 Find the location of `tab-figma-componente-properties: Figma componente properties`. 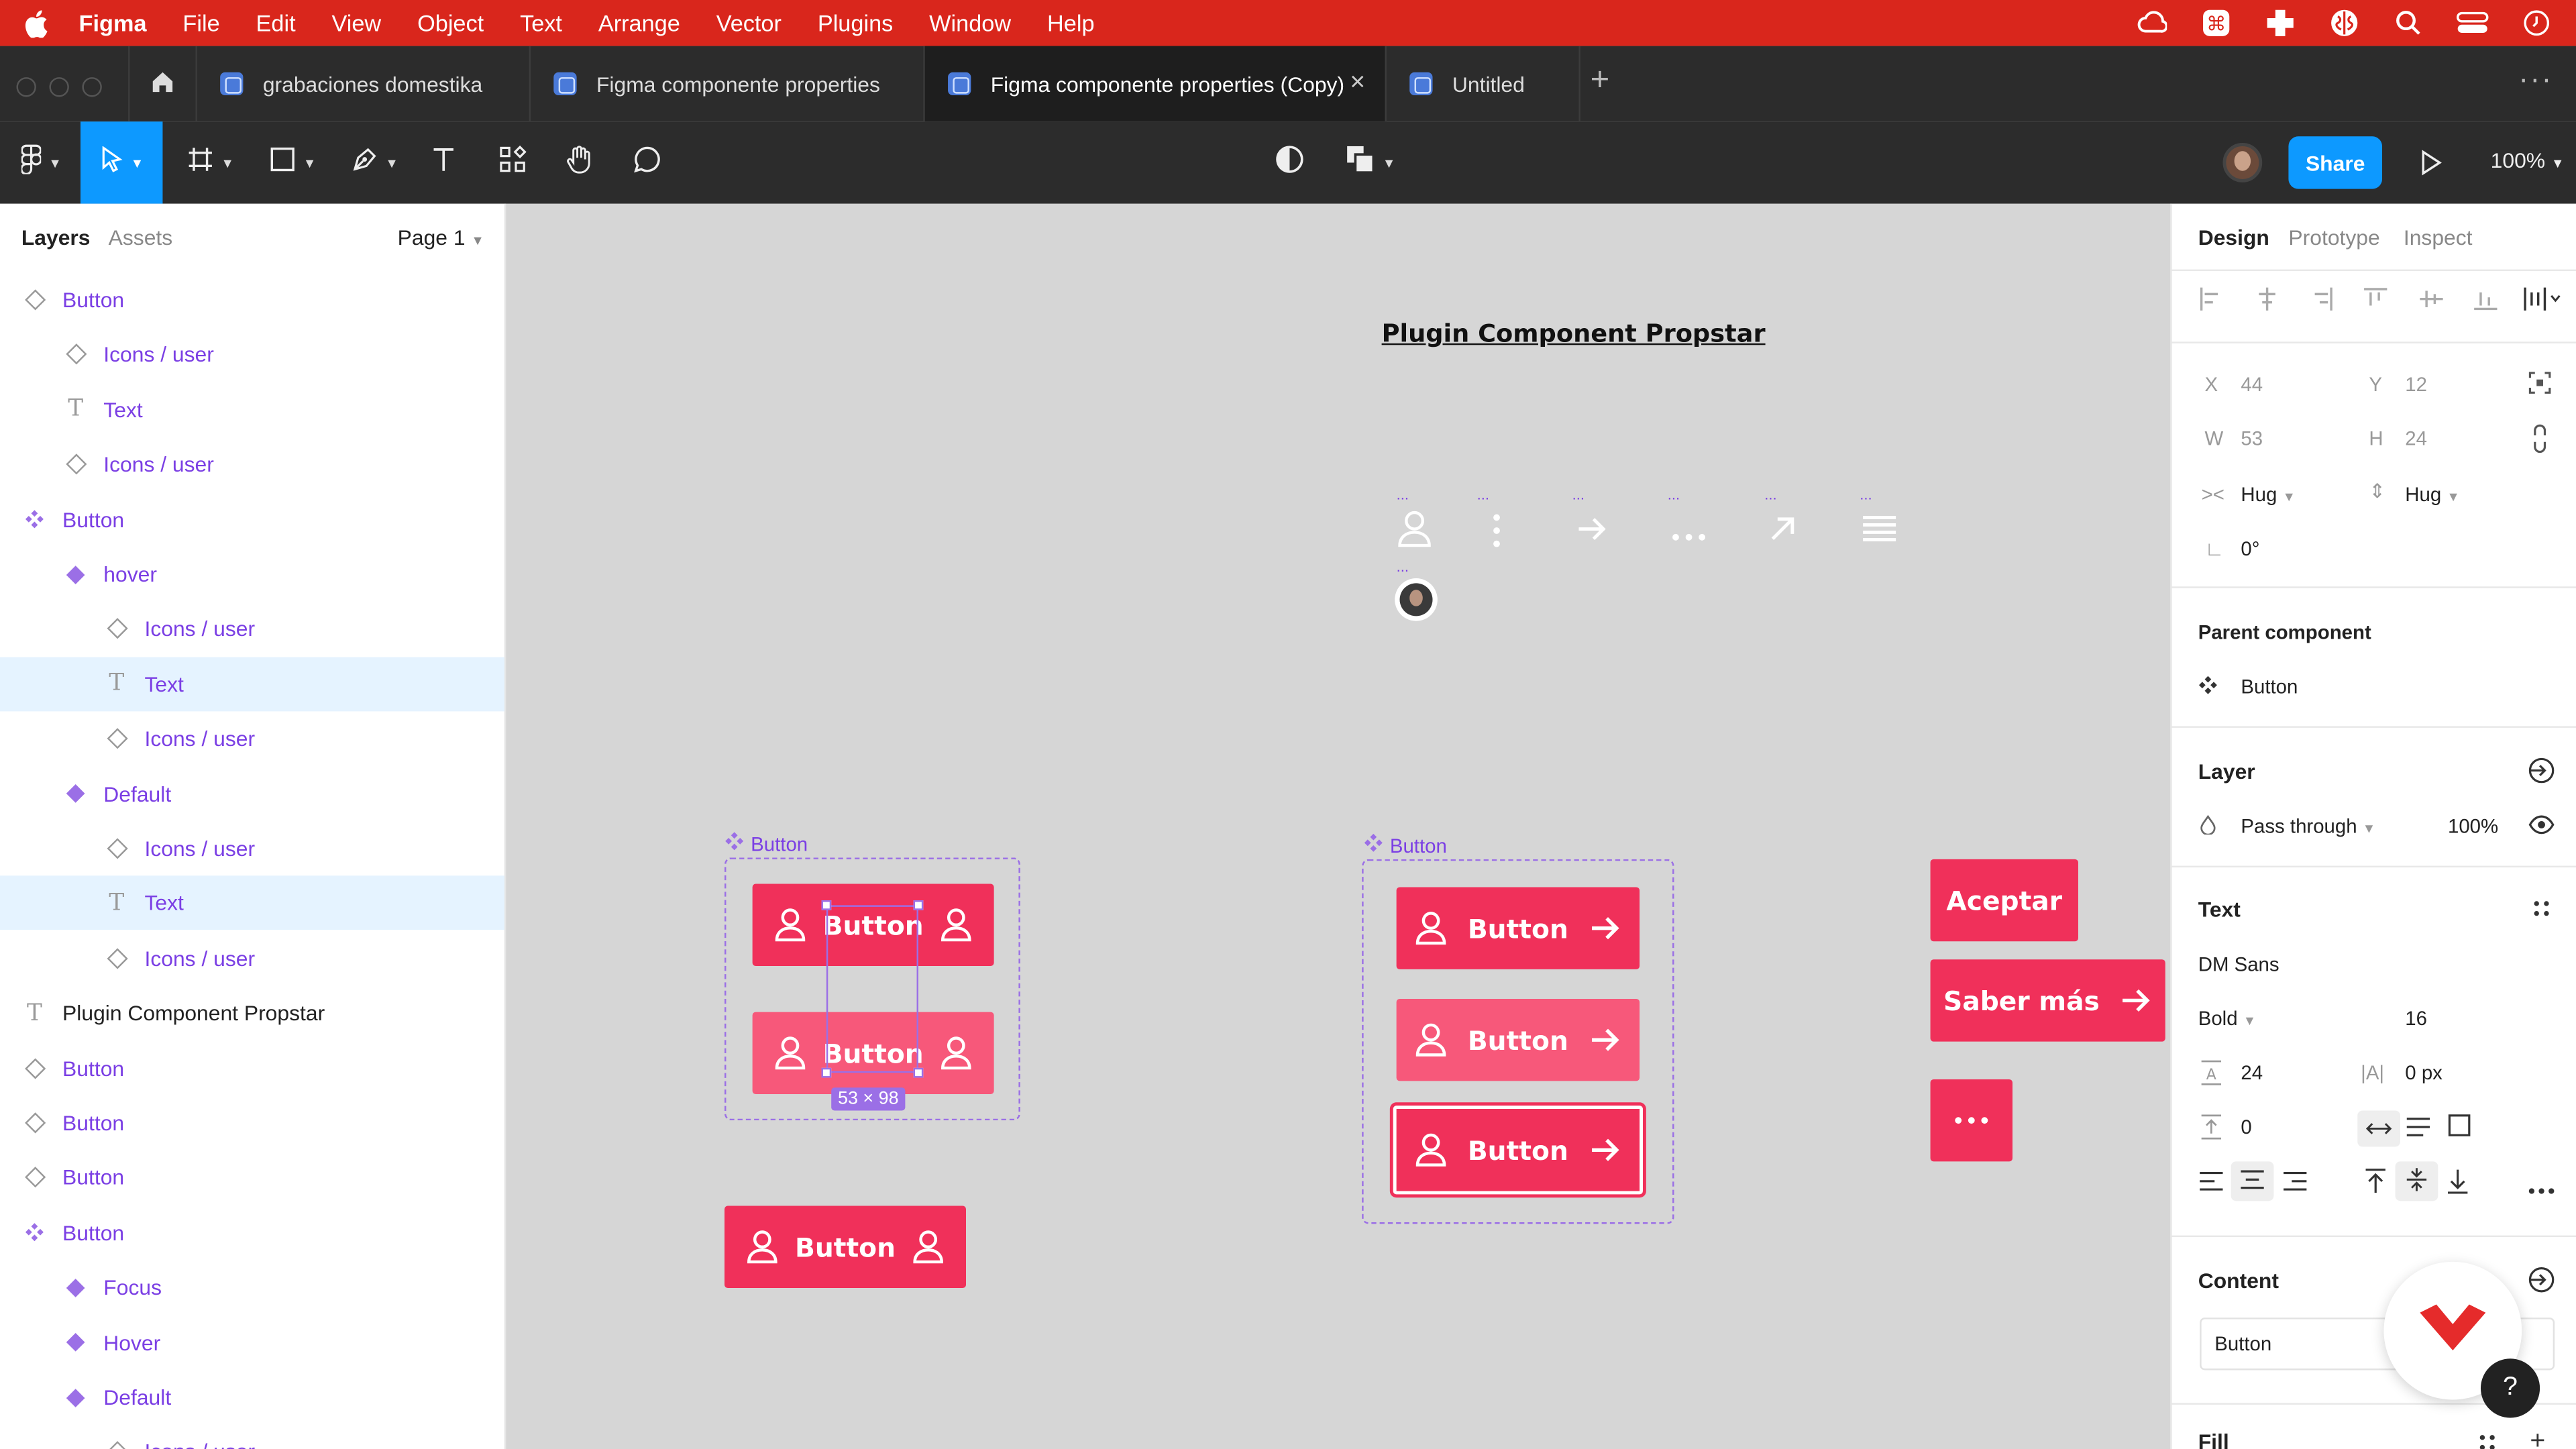

tab-figma-componente-properties: Figma componente properties is located at coordinates (728, 84).